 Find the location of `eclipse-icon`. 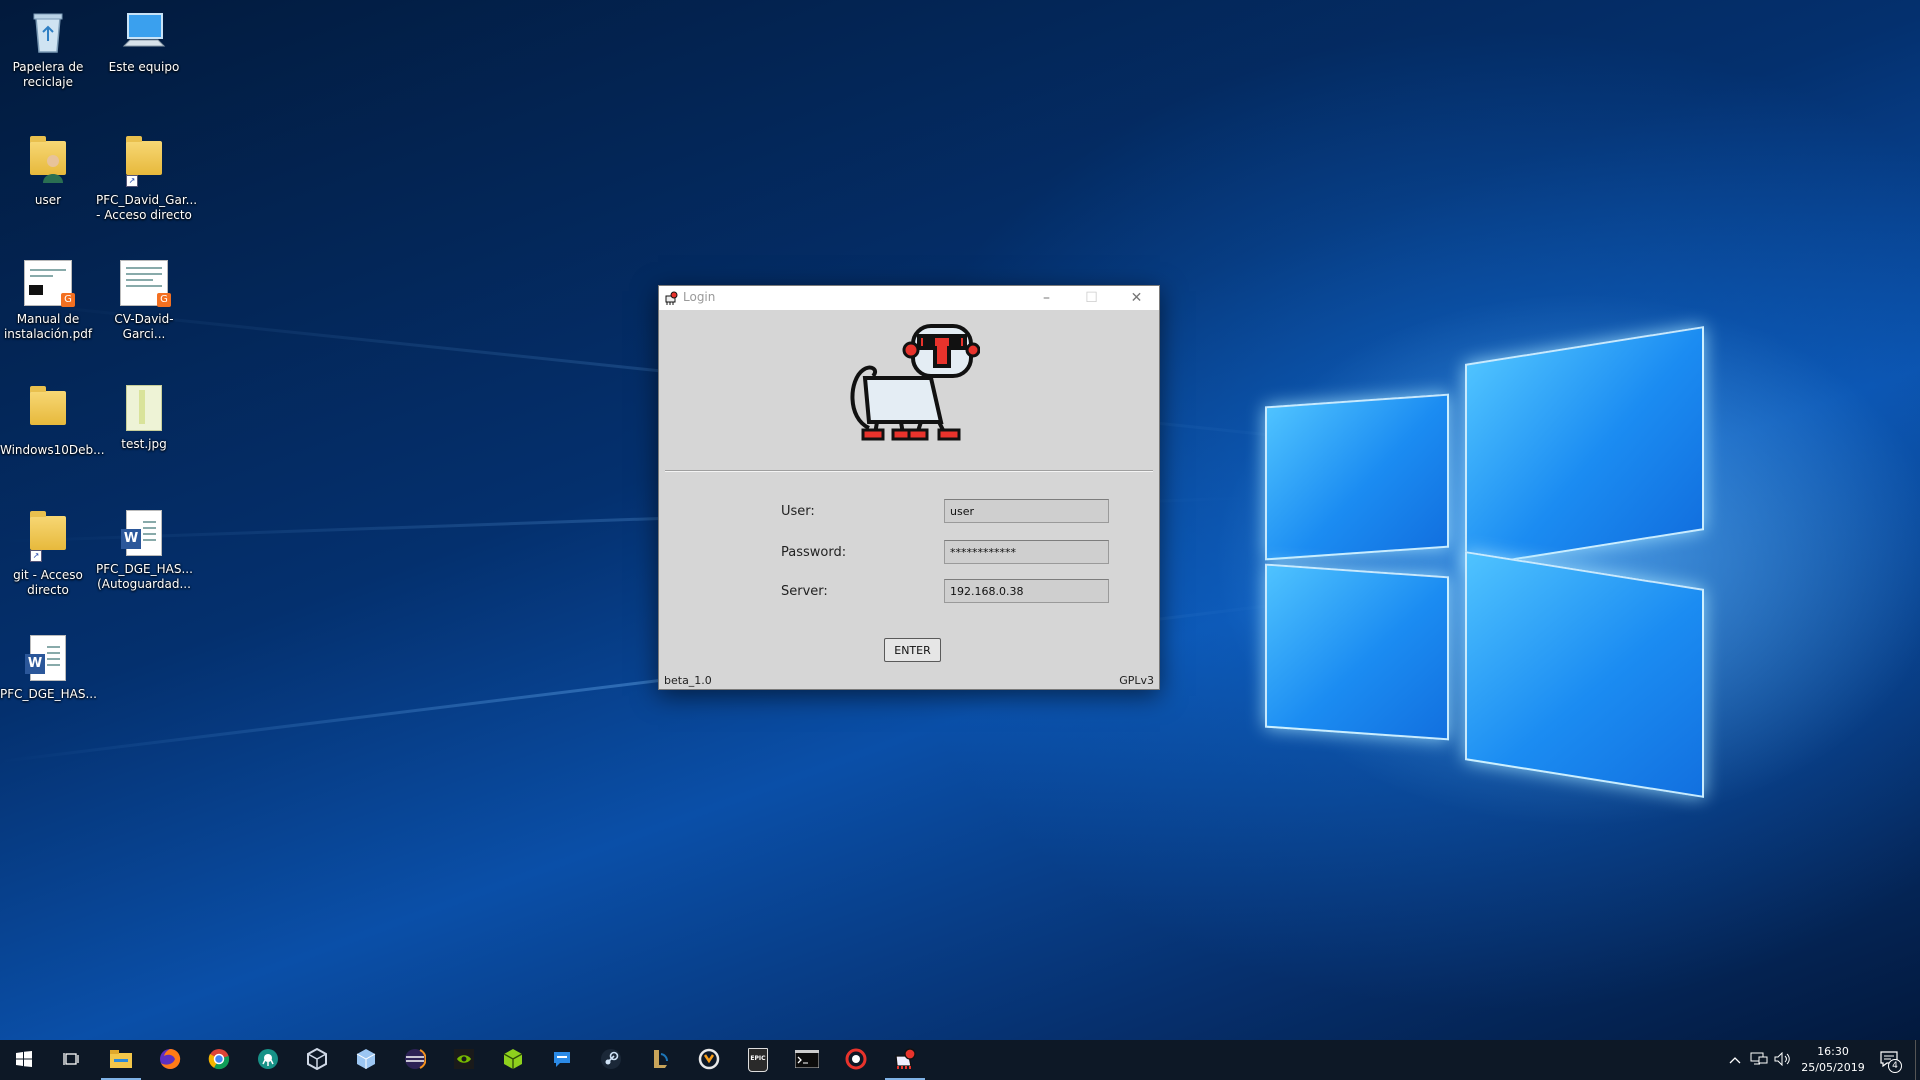

eclipse-icon is located at coordinates (415, 1060).